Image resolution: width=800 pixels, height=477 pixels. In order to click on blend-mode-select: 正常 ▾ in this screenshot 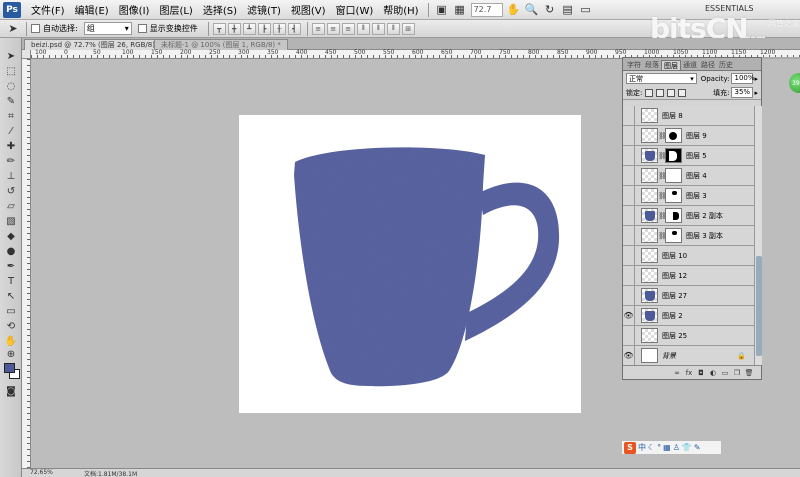, I will do `click(661, 78)`.